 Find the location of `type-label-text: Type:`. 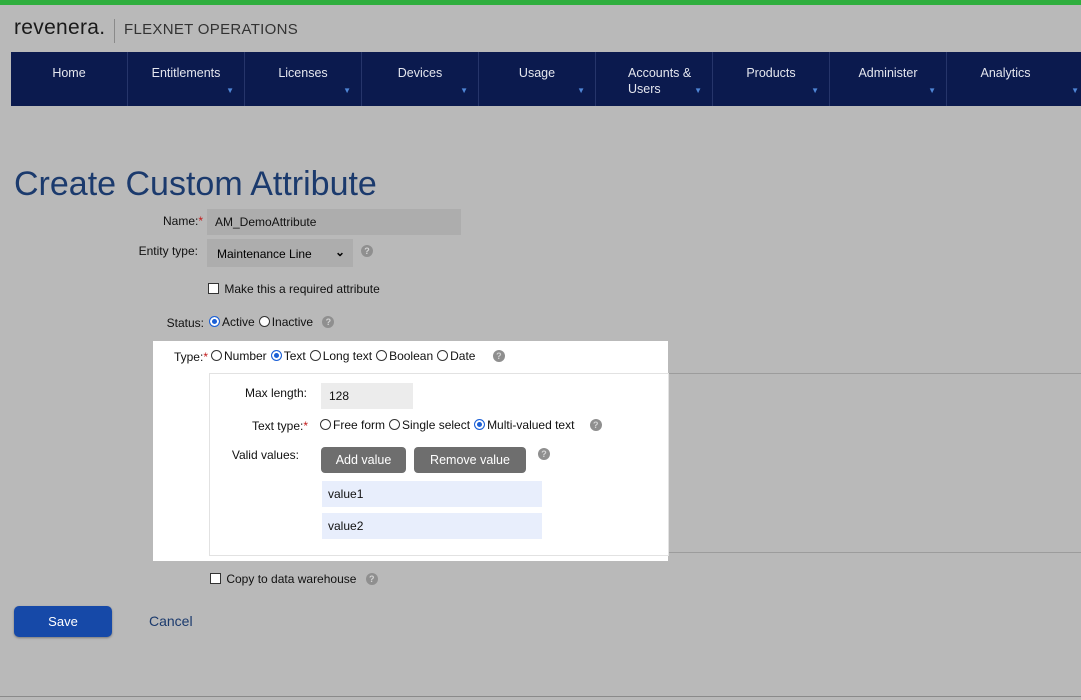

type-label-text: Type: is located at coordinates (188, 357).